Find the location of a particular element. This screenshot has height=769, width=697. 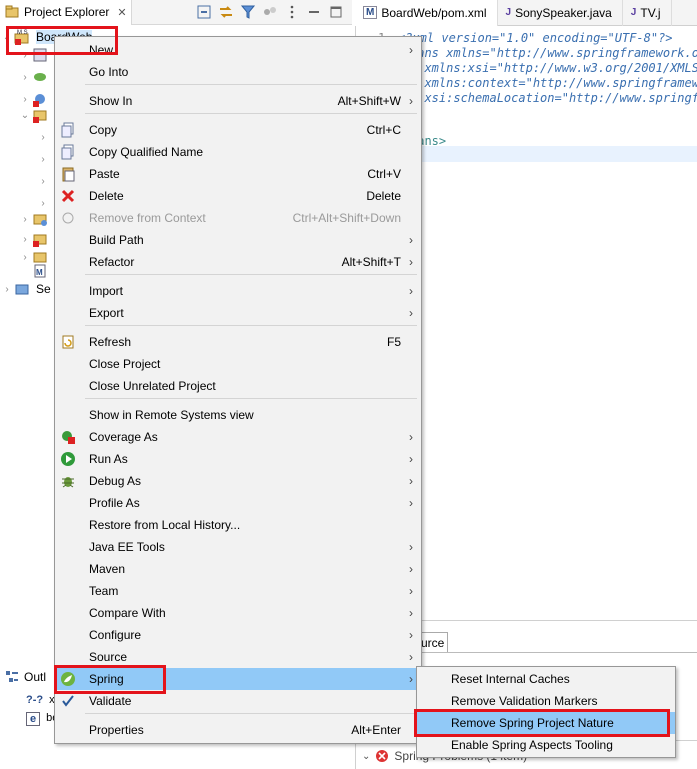

menu-item-show-in: Show In Alt+Shift+W › is located at coordinates (238, 101).